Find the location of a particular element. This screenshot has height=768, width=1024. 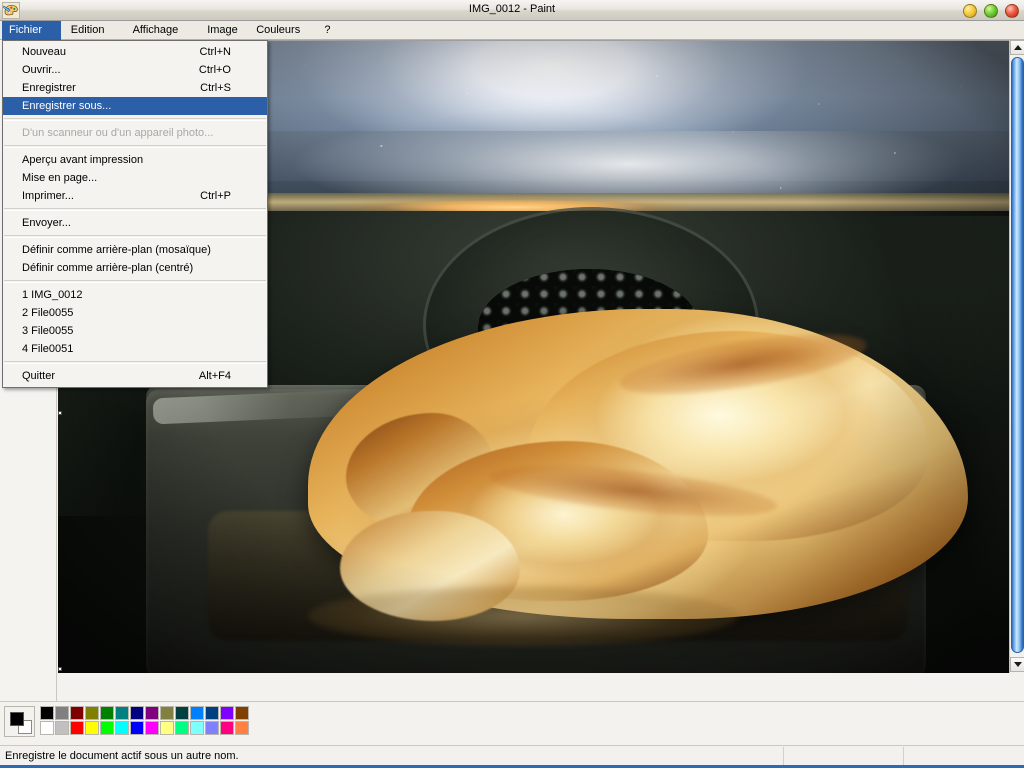

menu-image: Image is located at coordinates (223, 30).